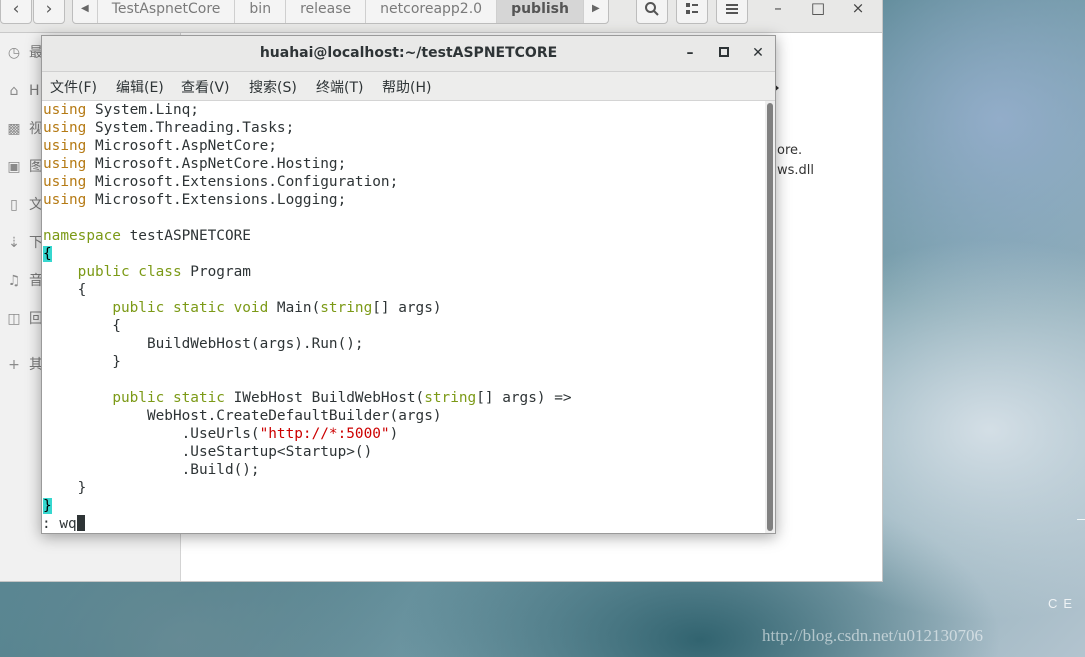 The image size is (1085, 657). Describe the element at coordinates (164, 272) in the screenshot. I see `code-line: public class Program` at that location.